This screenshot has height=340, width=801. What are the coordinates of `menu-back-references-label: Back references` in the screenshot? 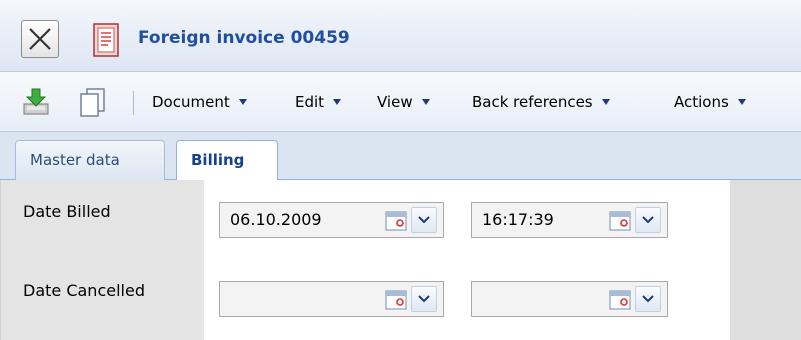 It's located at (532, 102).